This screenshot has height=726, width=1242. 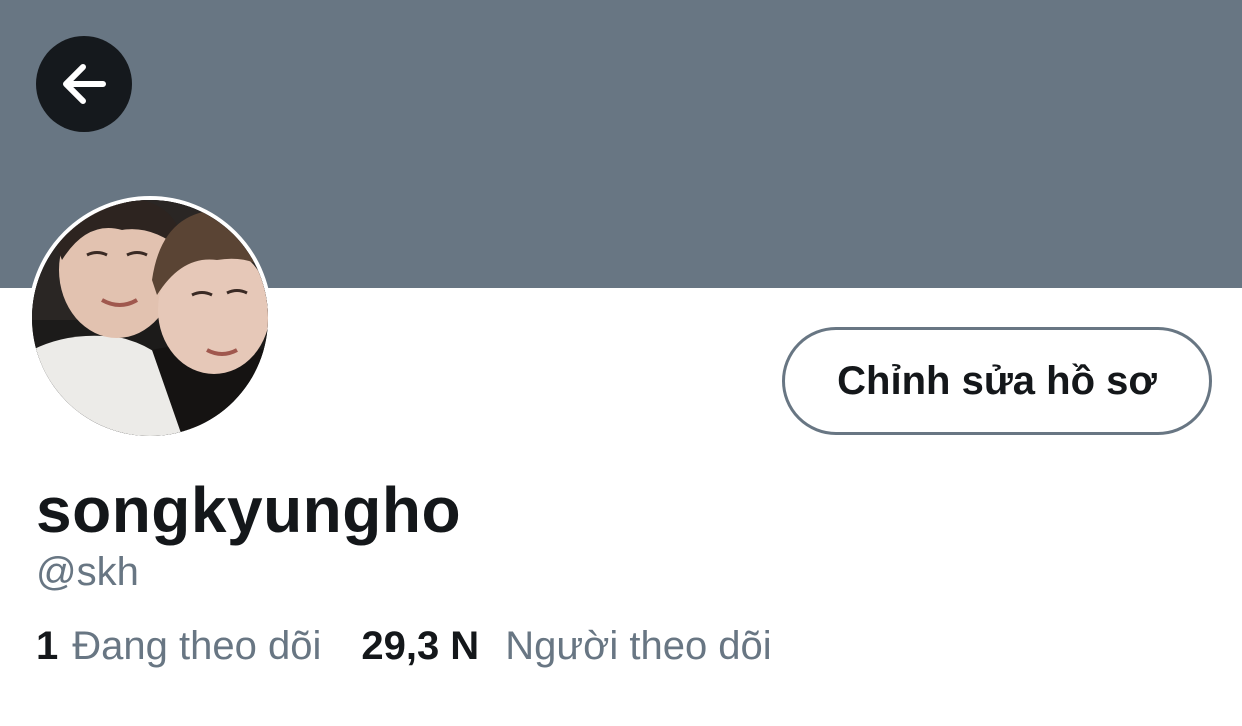 I want to click on back-button, so click(x=84, y=84).